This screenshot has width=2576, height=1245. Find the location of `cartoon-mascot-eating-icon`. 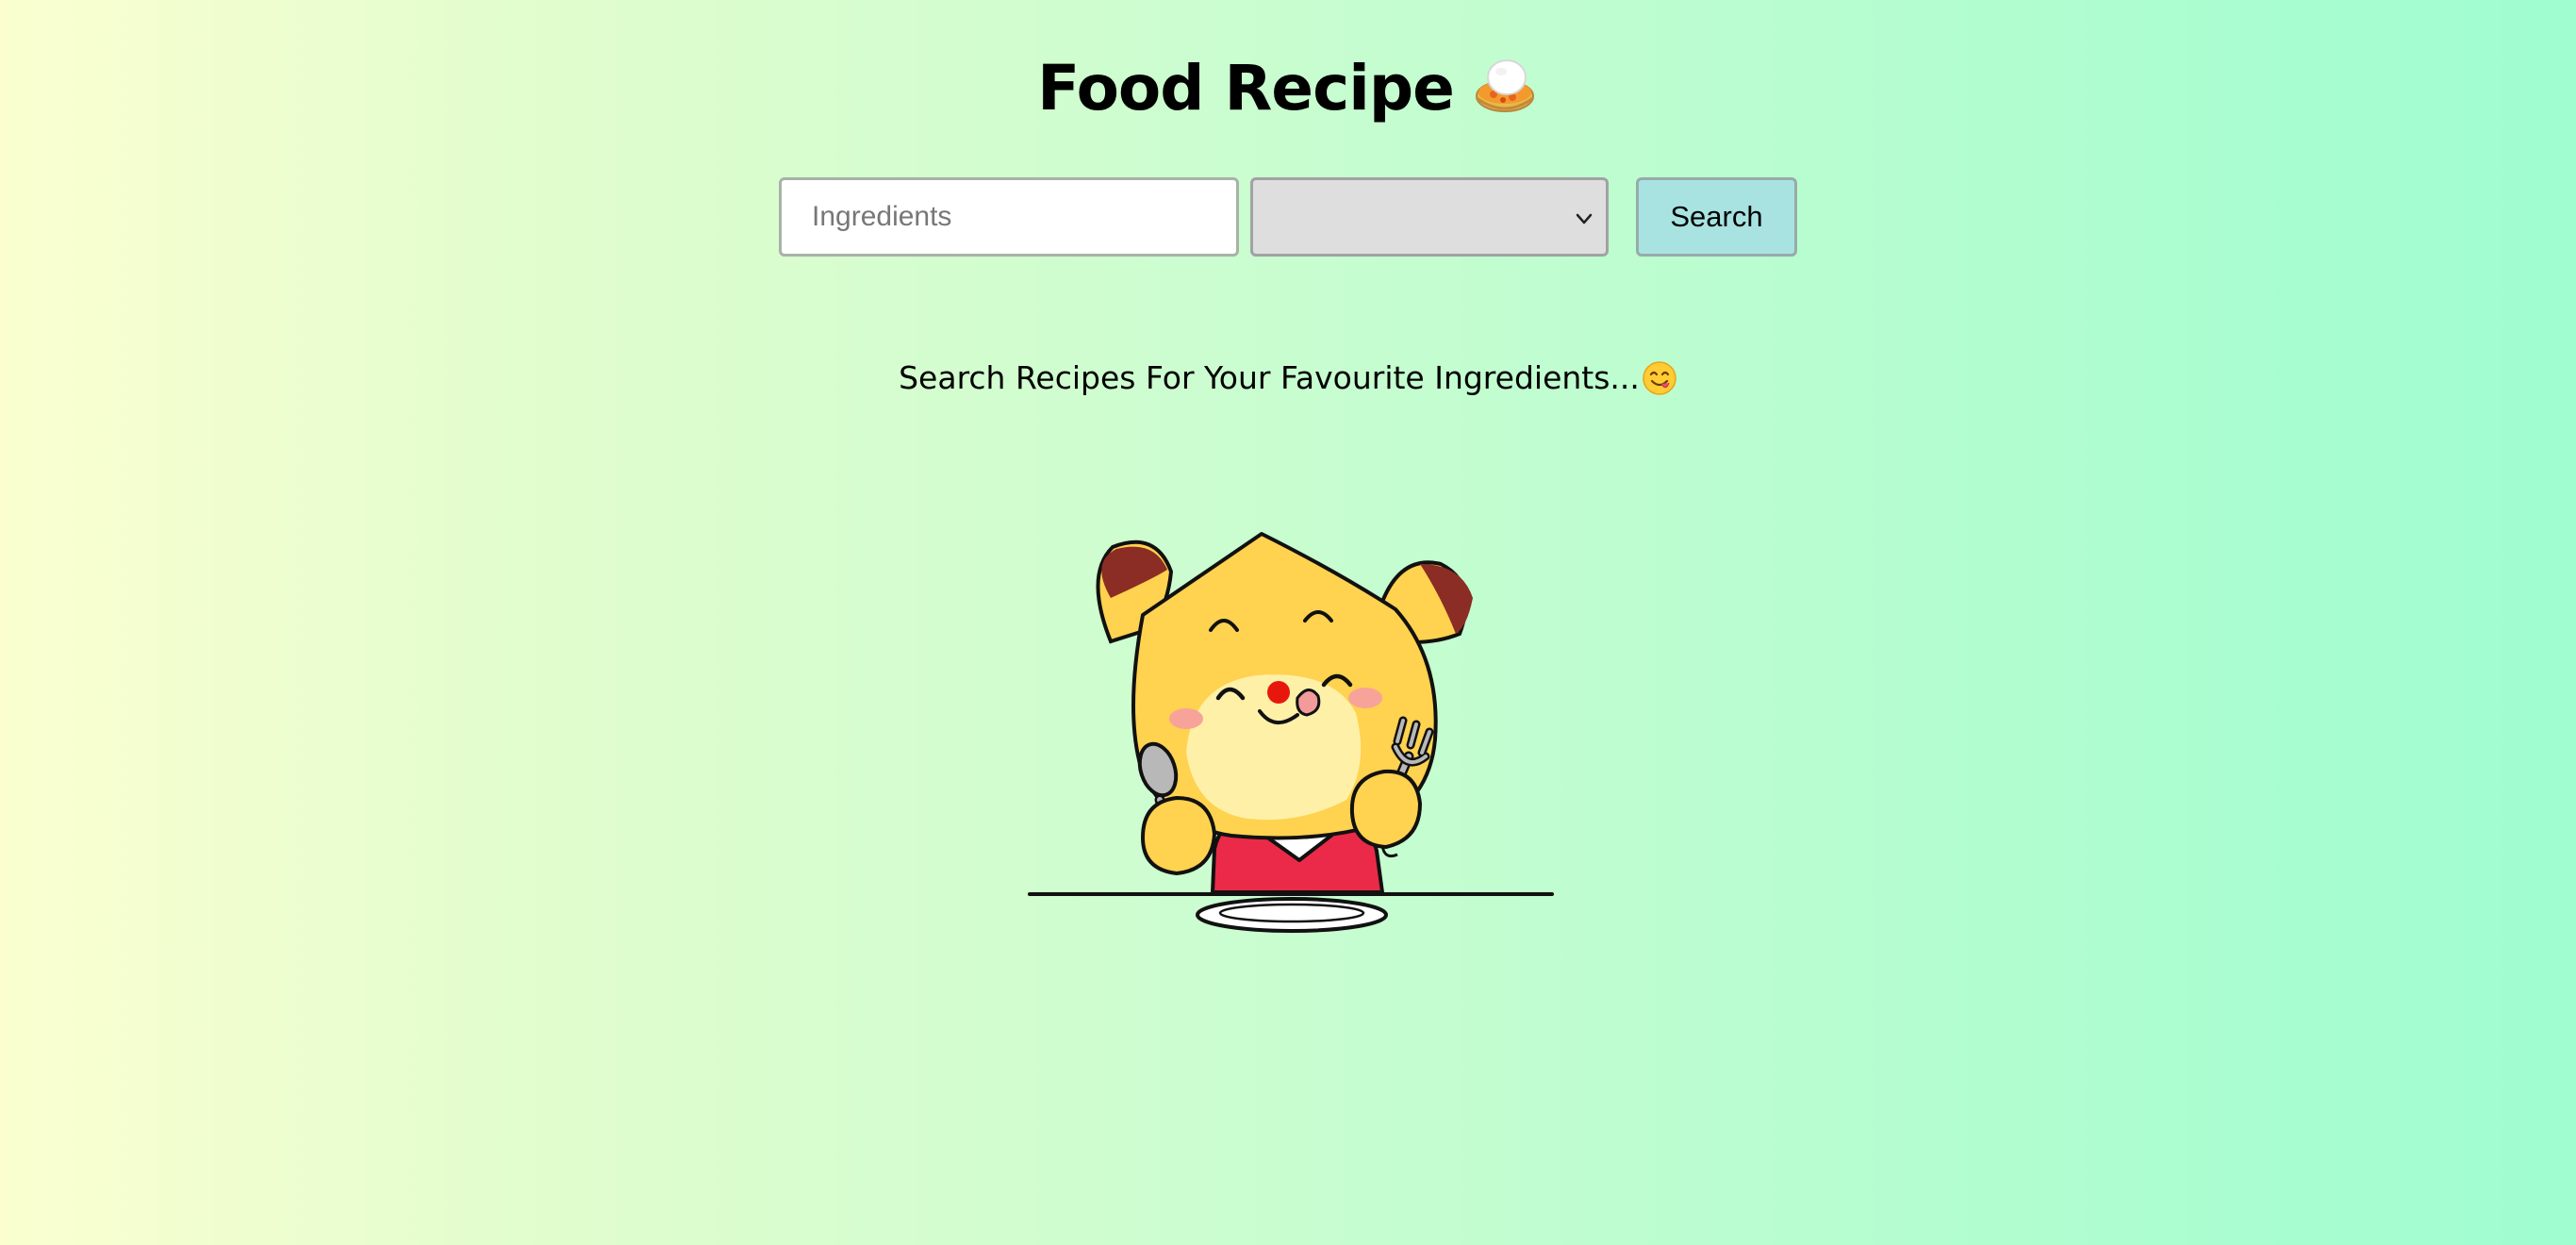

cartoon-mascot-eating-icon is located at coordinates (1291, 733).